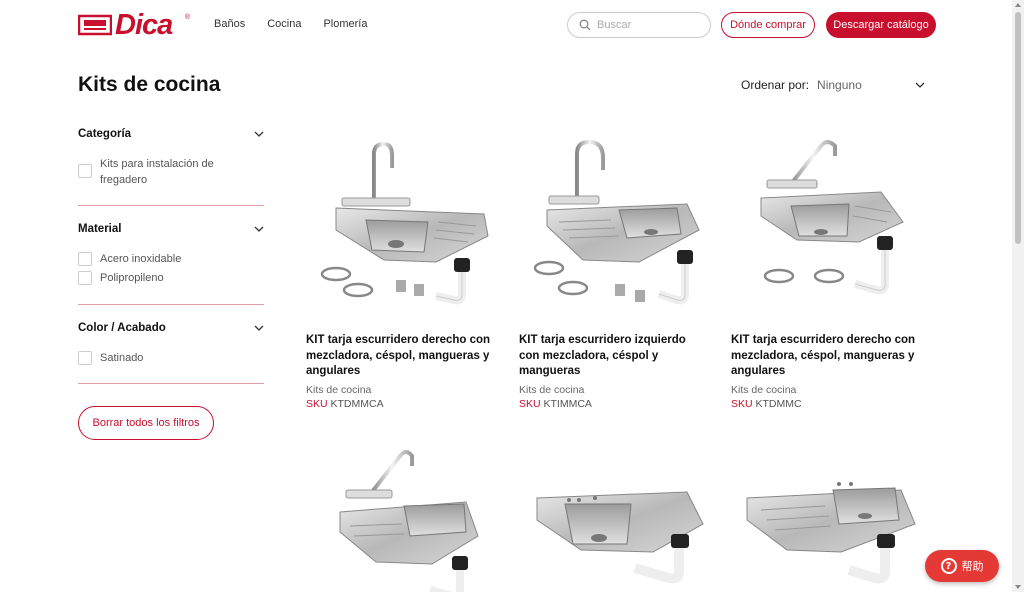 The image size is (1024, 592). I want to click on scroll-down-arrow-icon, so click(1018, 587).